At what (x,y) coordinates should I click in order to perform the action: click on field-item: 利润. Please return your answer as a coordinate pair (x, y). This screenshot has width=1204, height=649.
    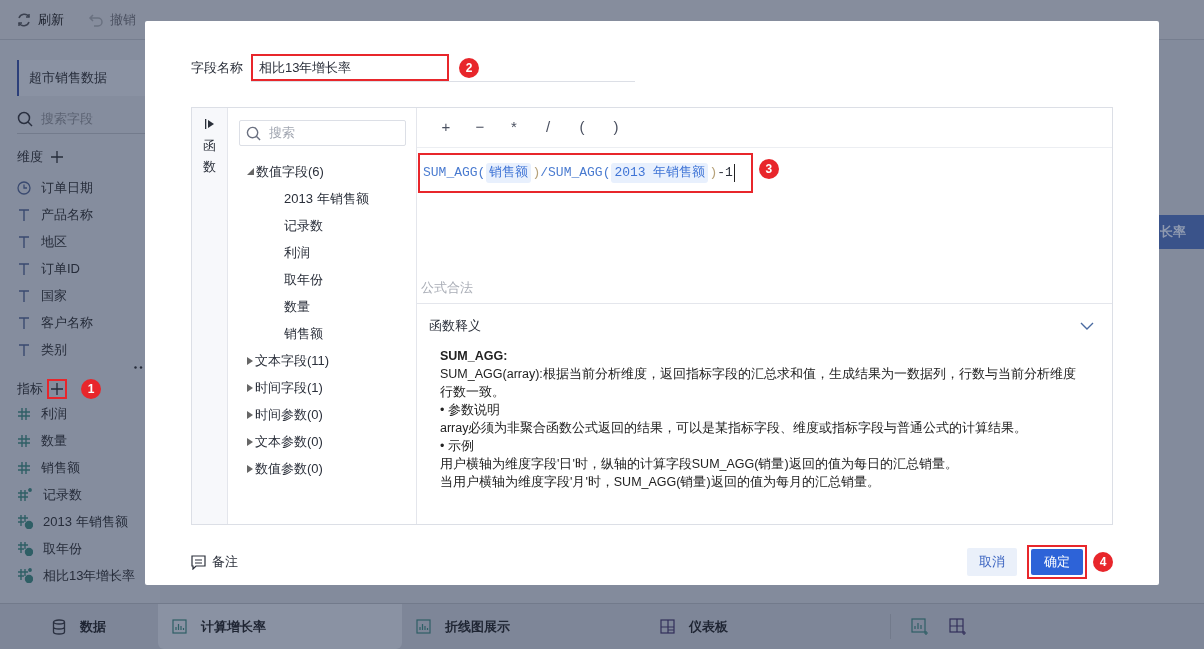
    Looking at the image, I should click on (84, 413).